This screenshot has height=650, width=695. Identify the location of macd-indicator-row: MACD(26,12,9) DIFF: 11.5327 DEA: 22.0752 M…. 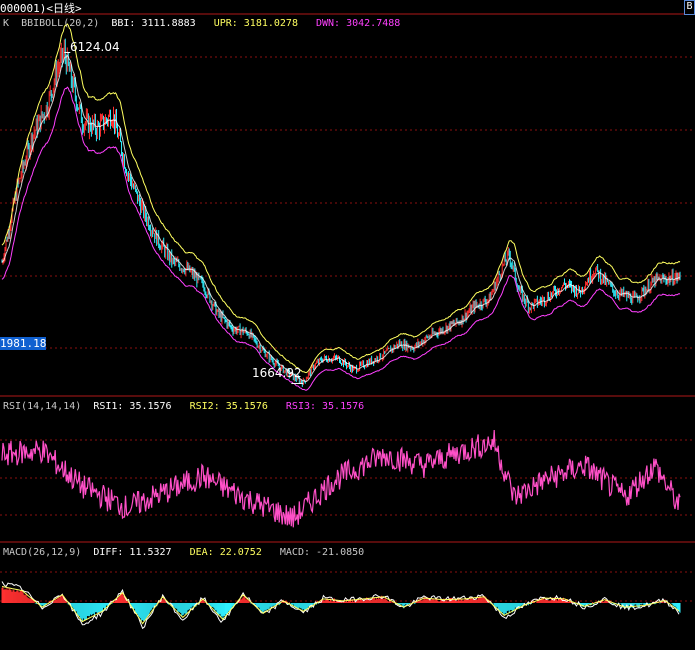
(189, 552).